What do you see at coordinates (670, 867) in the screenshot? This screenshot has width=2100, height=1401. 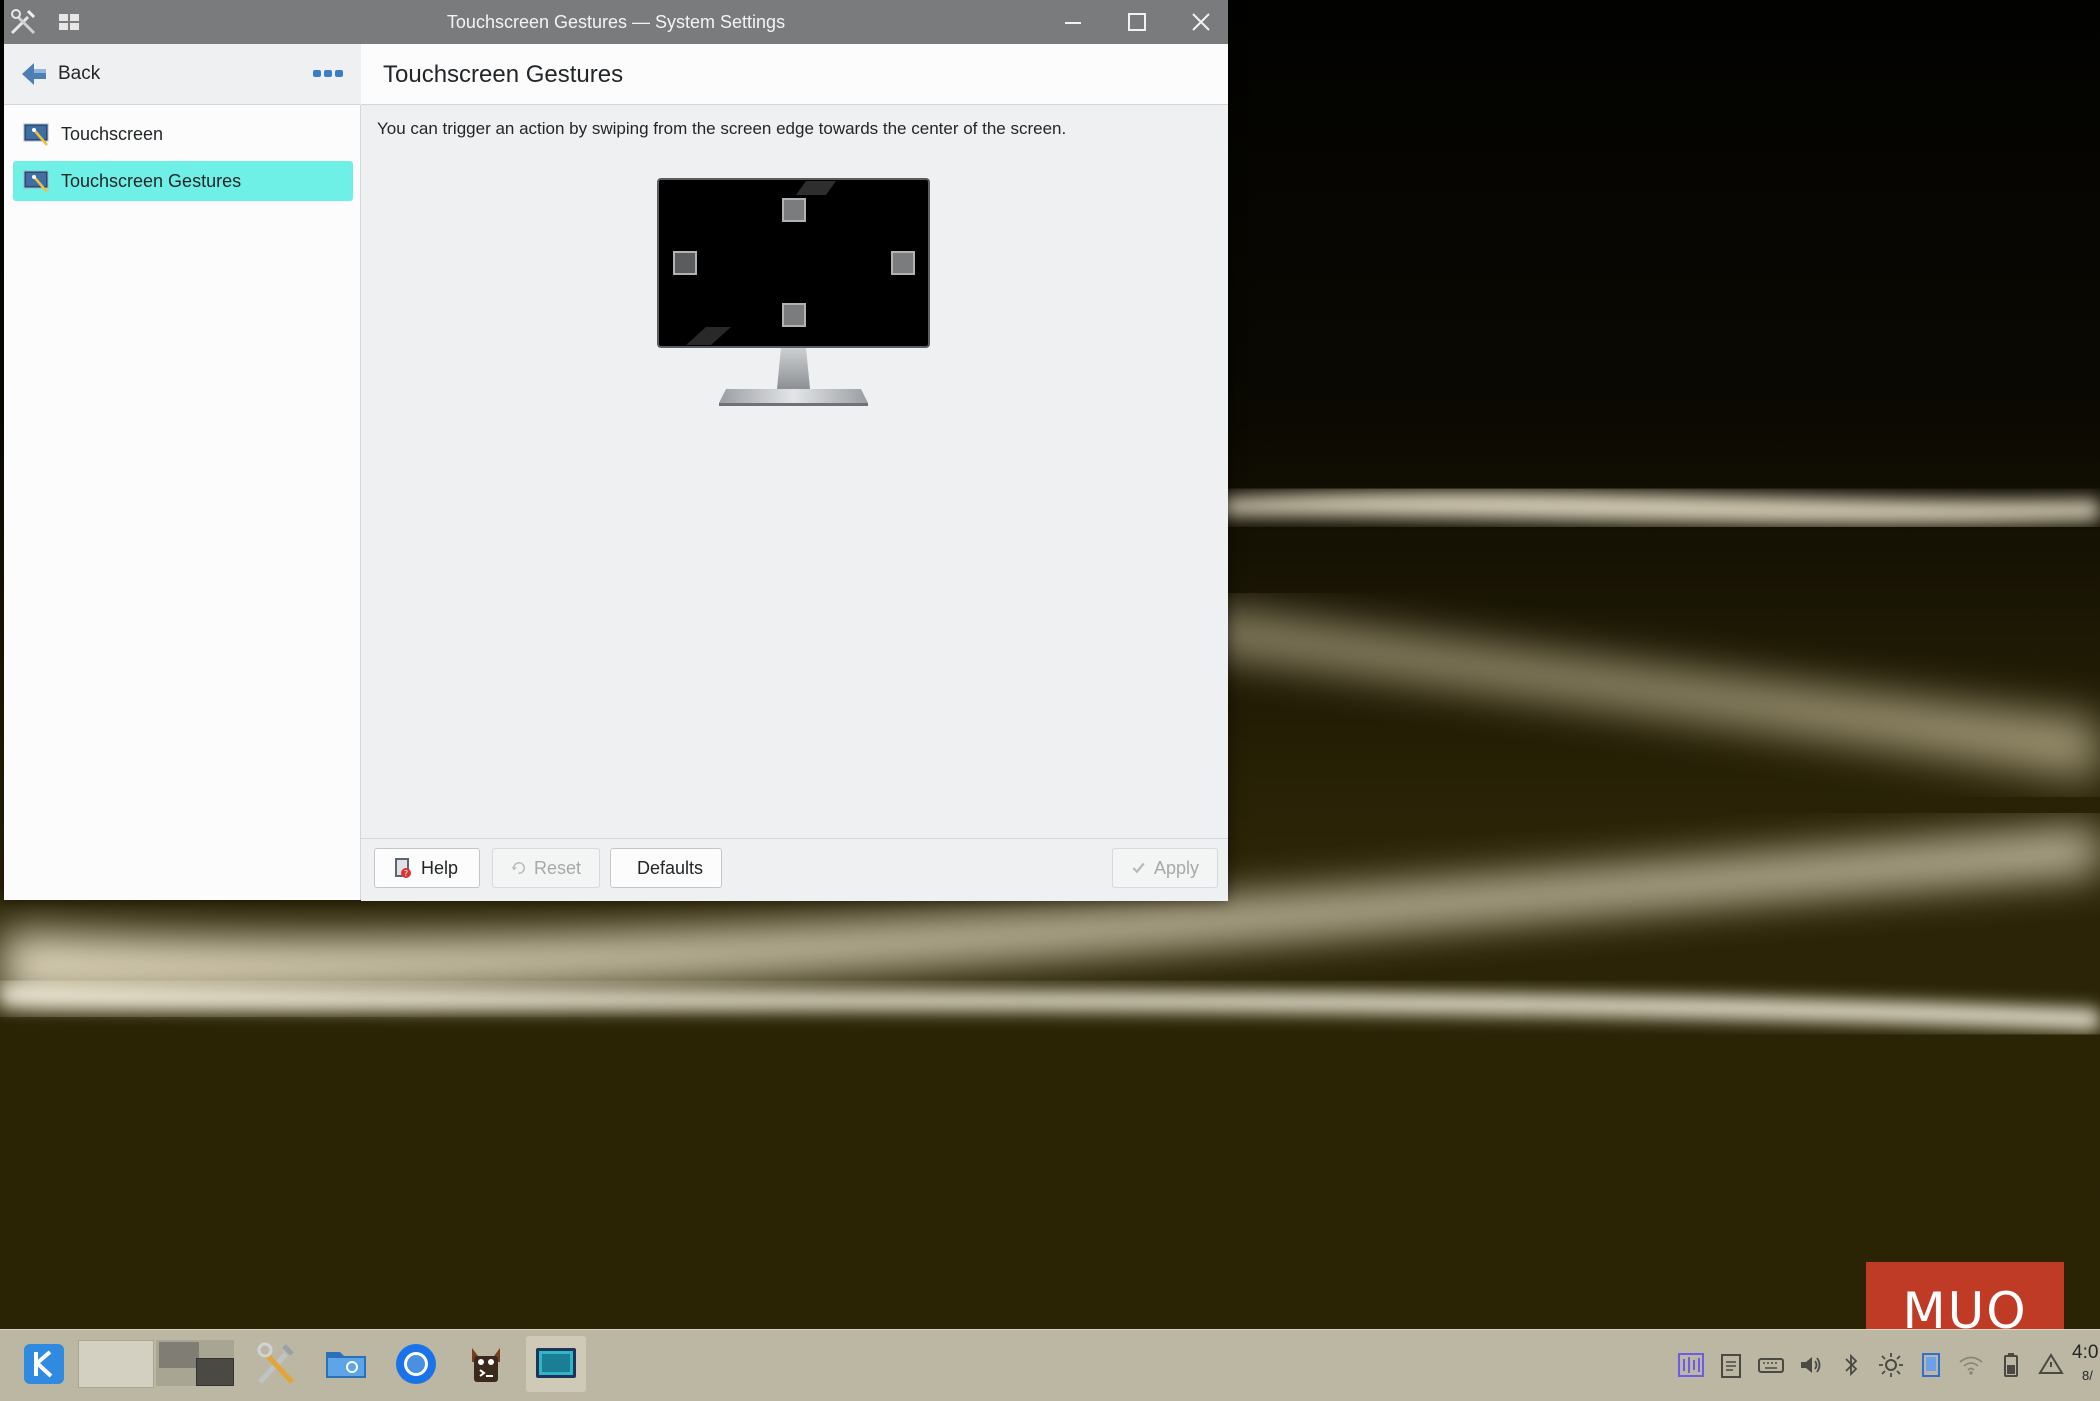 I see `defaults-label: Defaults` at bounding box center [670, 867].